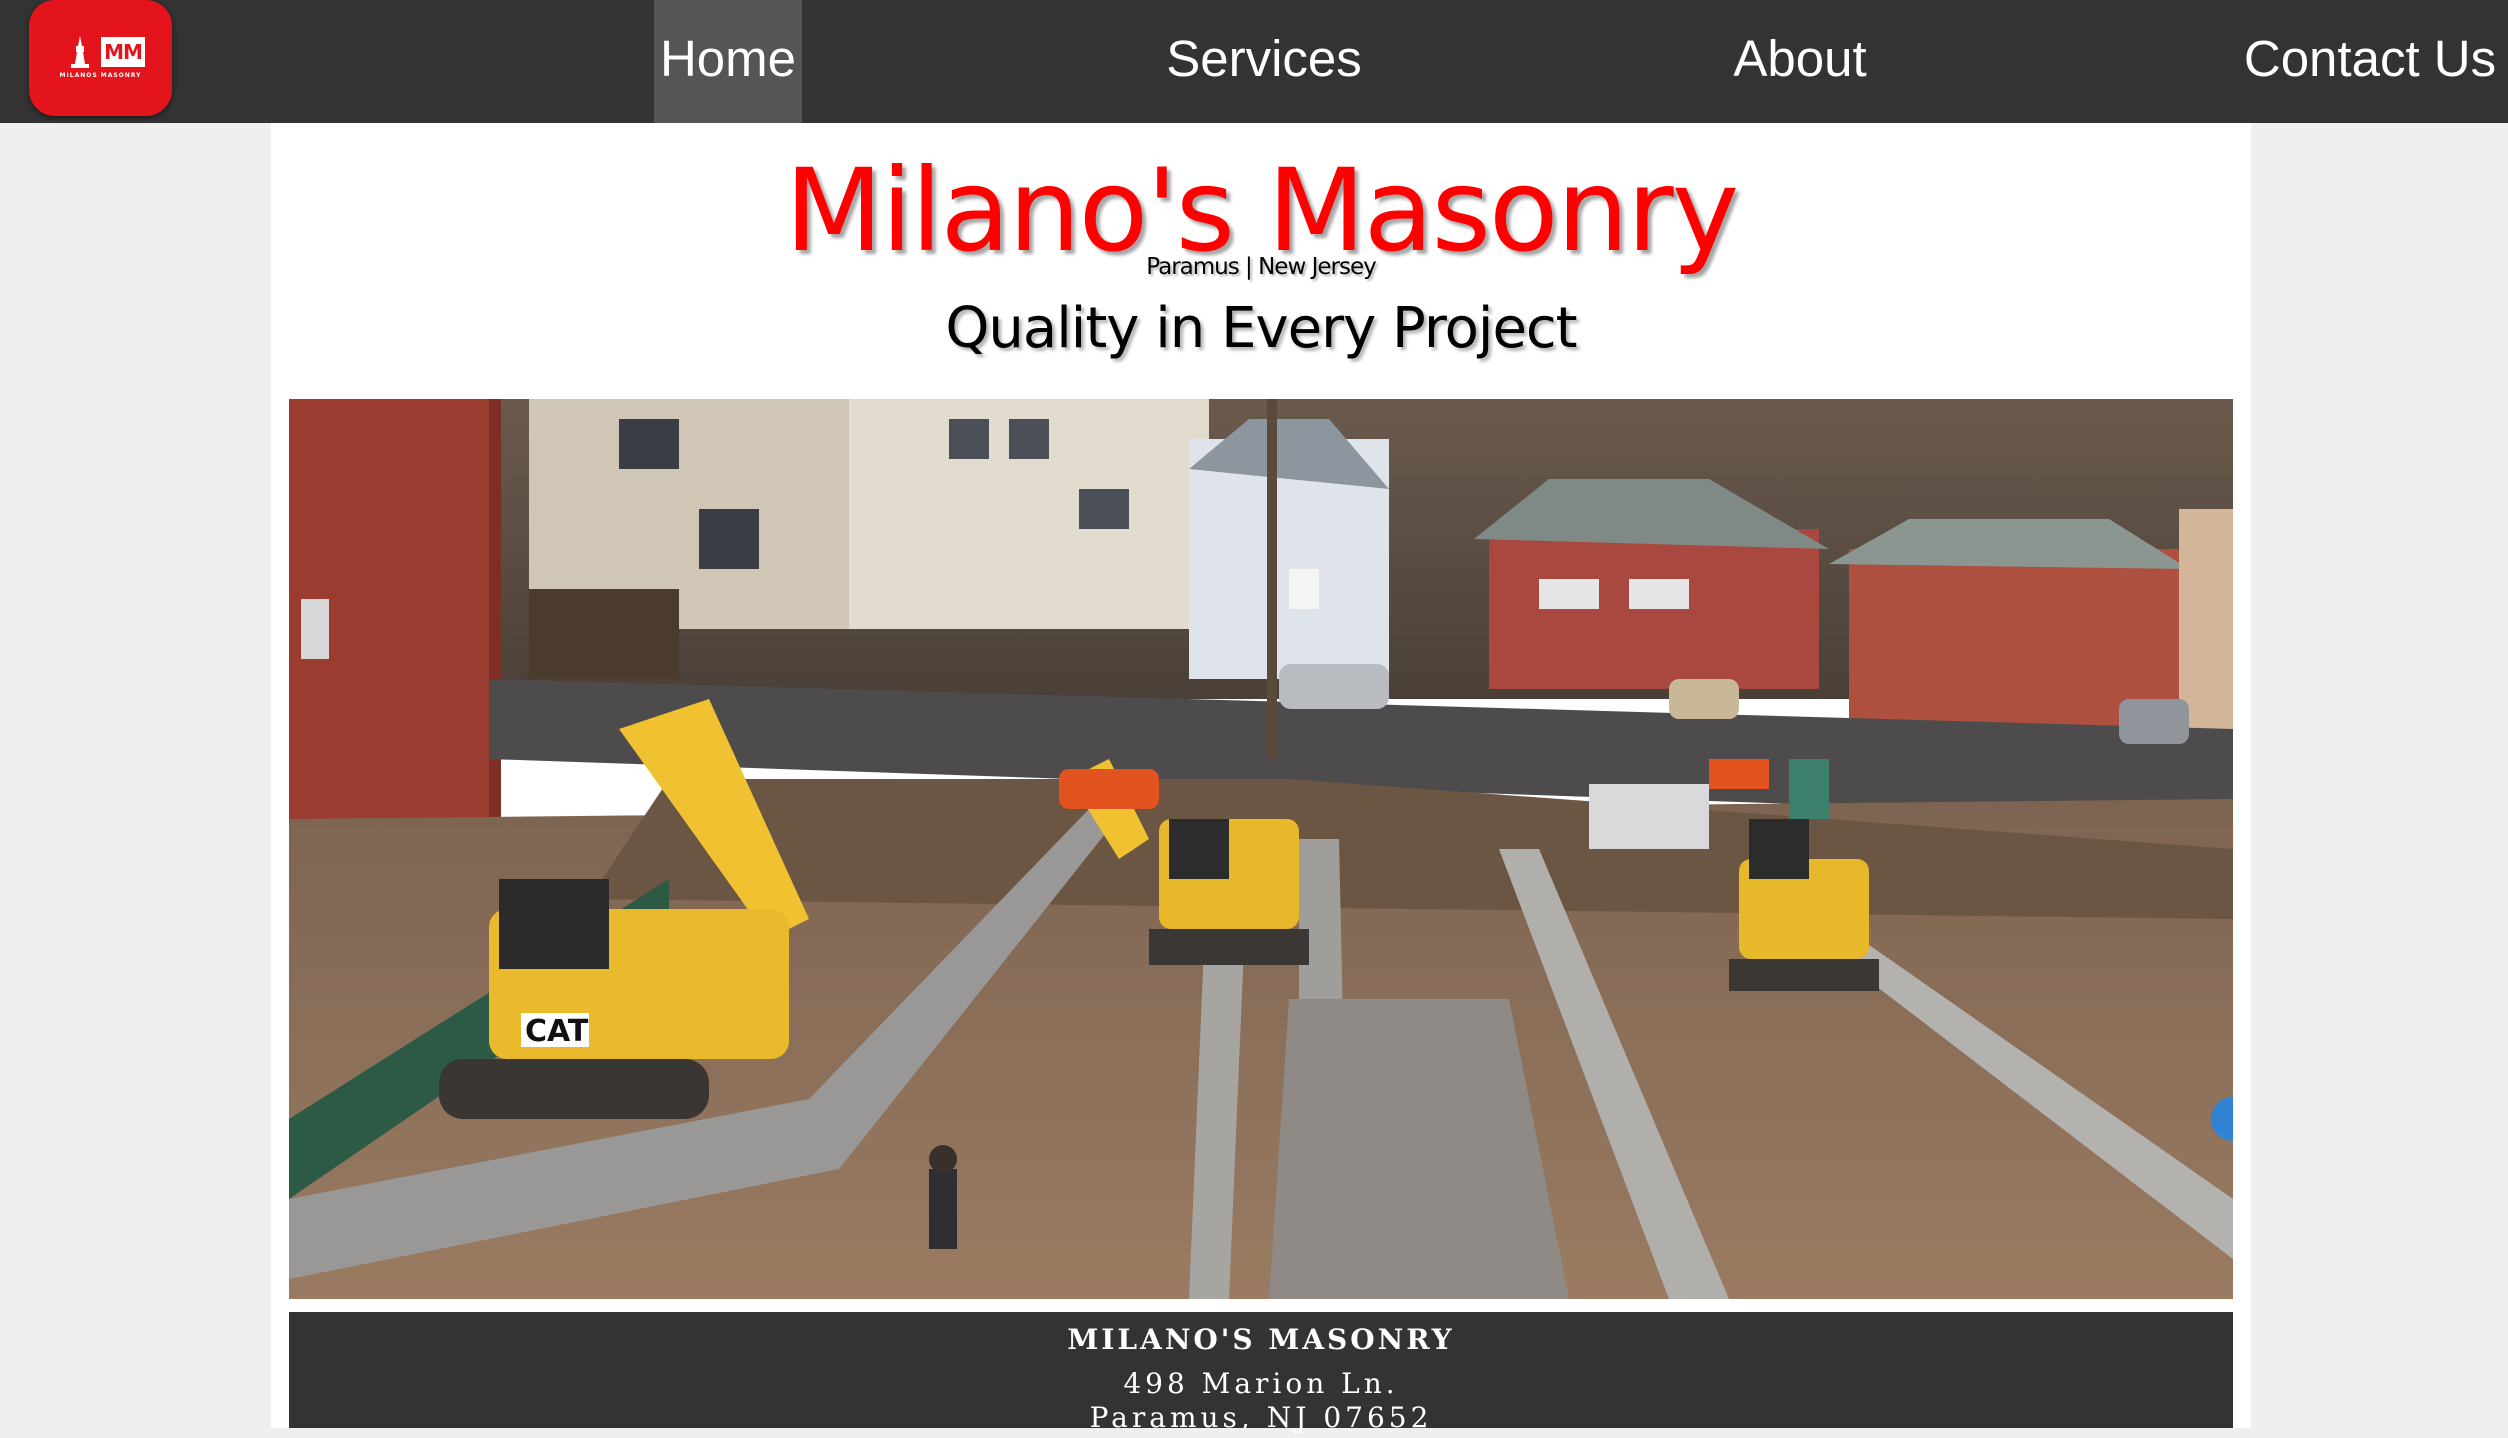 The width and height of the screenshot is (2508, 1438). Describe the element at coordinates (100, 75) in the screenshot. I see `logo-caption: MILANOS MASONRY` at that location.